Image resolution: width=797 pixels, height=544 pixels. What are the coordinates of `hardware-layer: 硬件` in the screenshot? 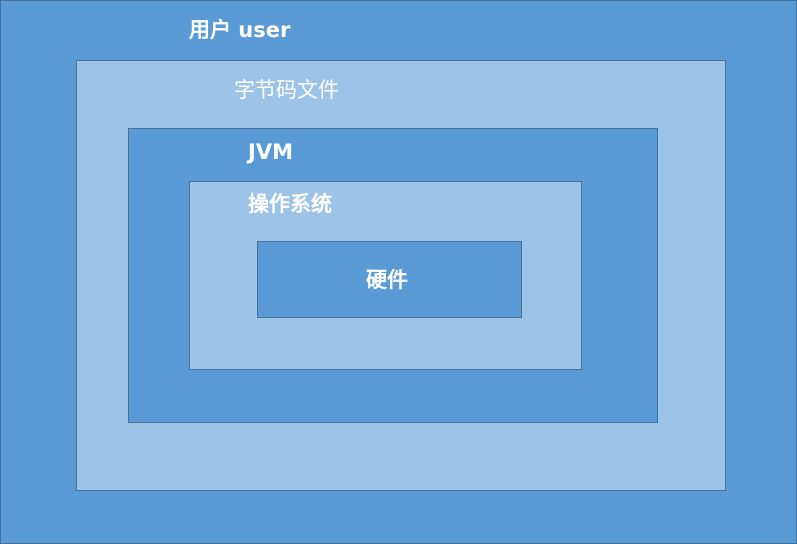 It's located at (389, 279).